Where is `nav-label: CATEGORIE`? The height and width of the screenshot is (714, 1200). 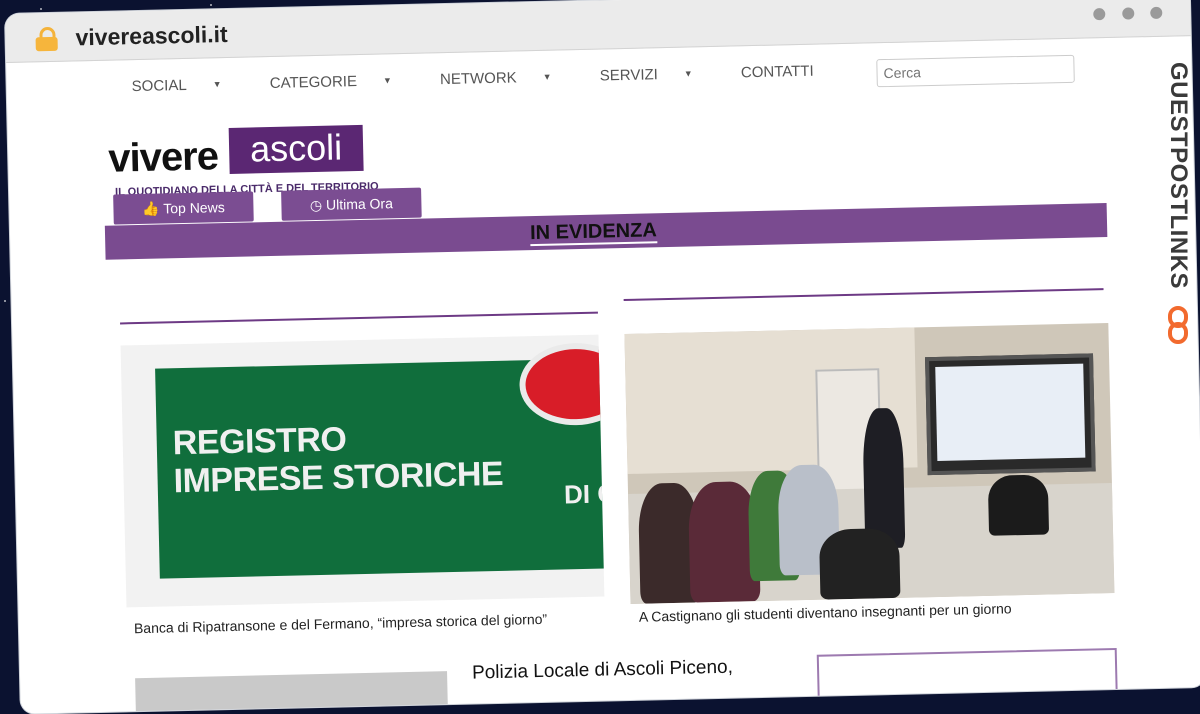 nav-label: CATEGORIE is located at coordinates (313, 83).